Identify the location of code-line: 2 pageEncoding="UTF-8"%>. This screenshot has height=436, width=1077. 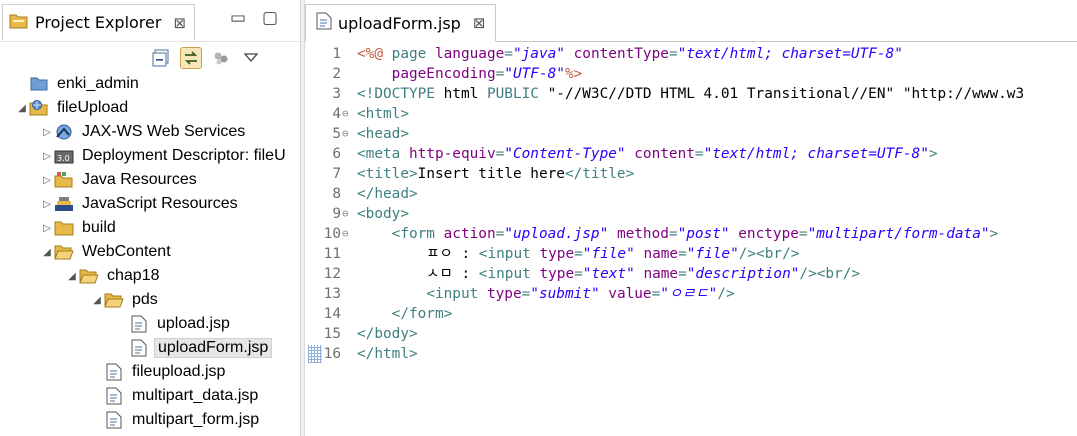
(691, 74).